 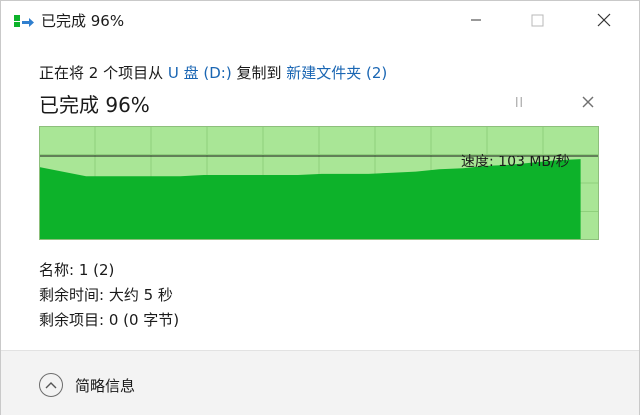 I want to click on fewer-details-button: 简略信息, so click(x=87, y=385).